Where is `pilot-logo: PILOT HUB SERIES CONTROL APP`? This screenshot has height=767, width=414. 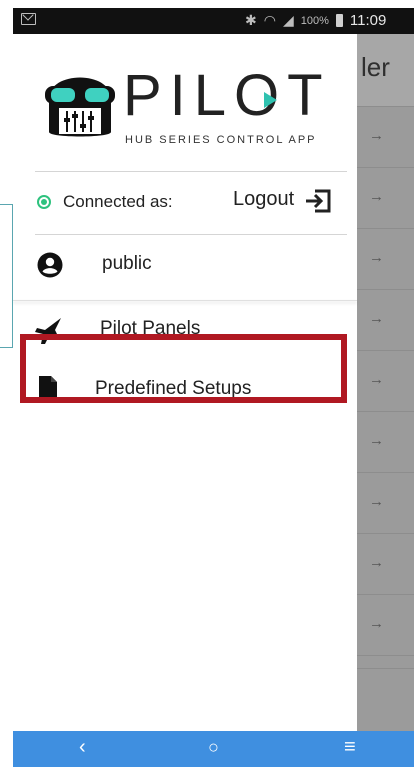
pilot-logo: PILOT HUB SERIES CONTROL APP is located at coordinates (185, 104).